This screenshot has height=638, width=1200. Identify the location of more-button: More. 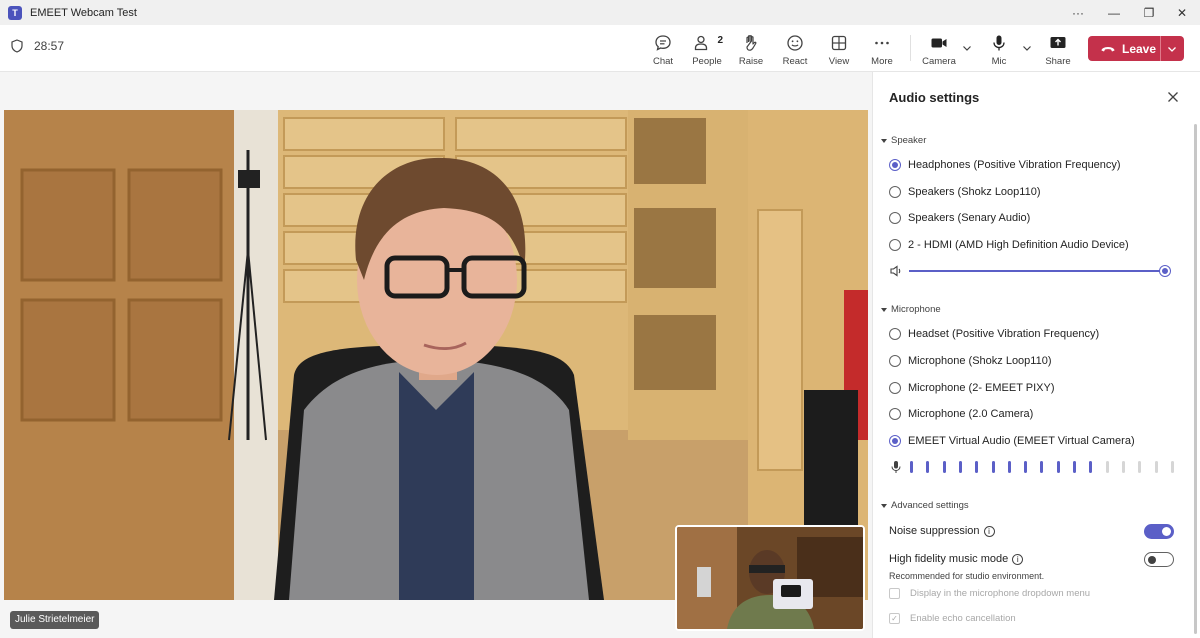
(882, 49).